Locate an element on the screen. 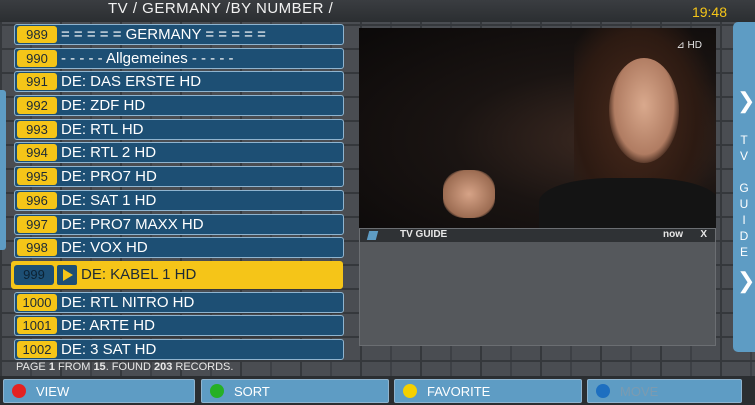 This screenshot has width=755, height=405. channel-name: DE: DAS ERSTE HD is located at coordinates (131, 82).